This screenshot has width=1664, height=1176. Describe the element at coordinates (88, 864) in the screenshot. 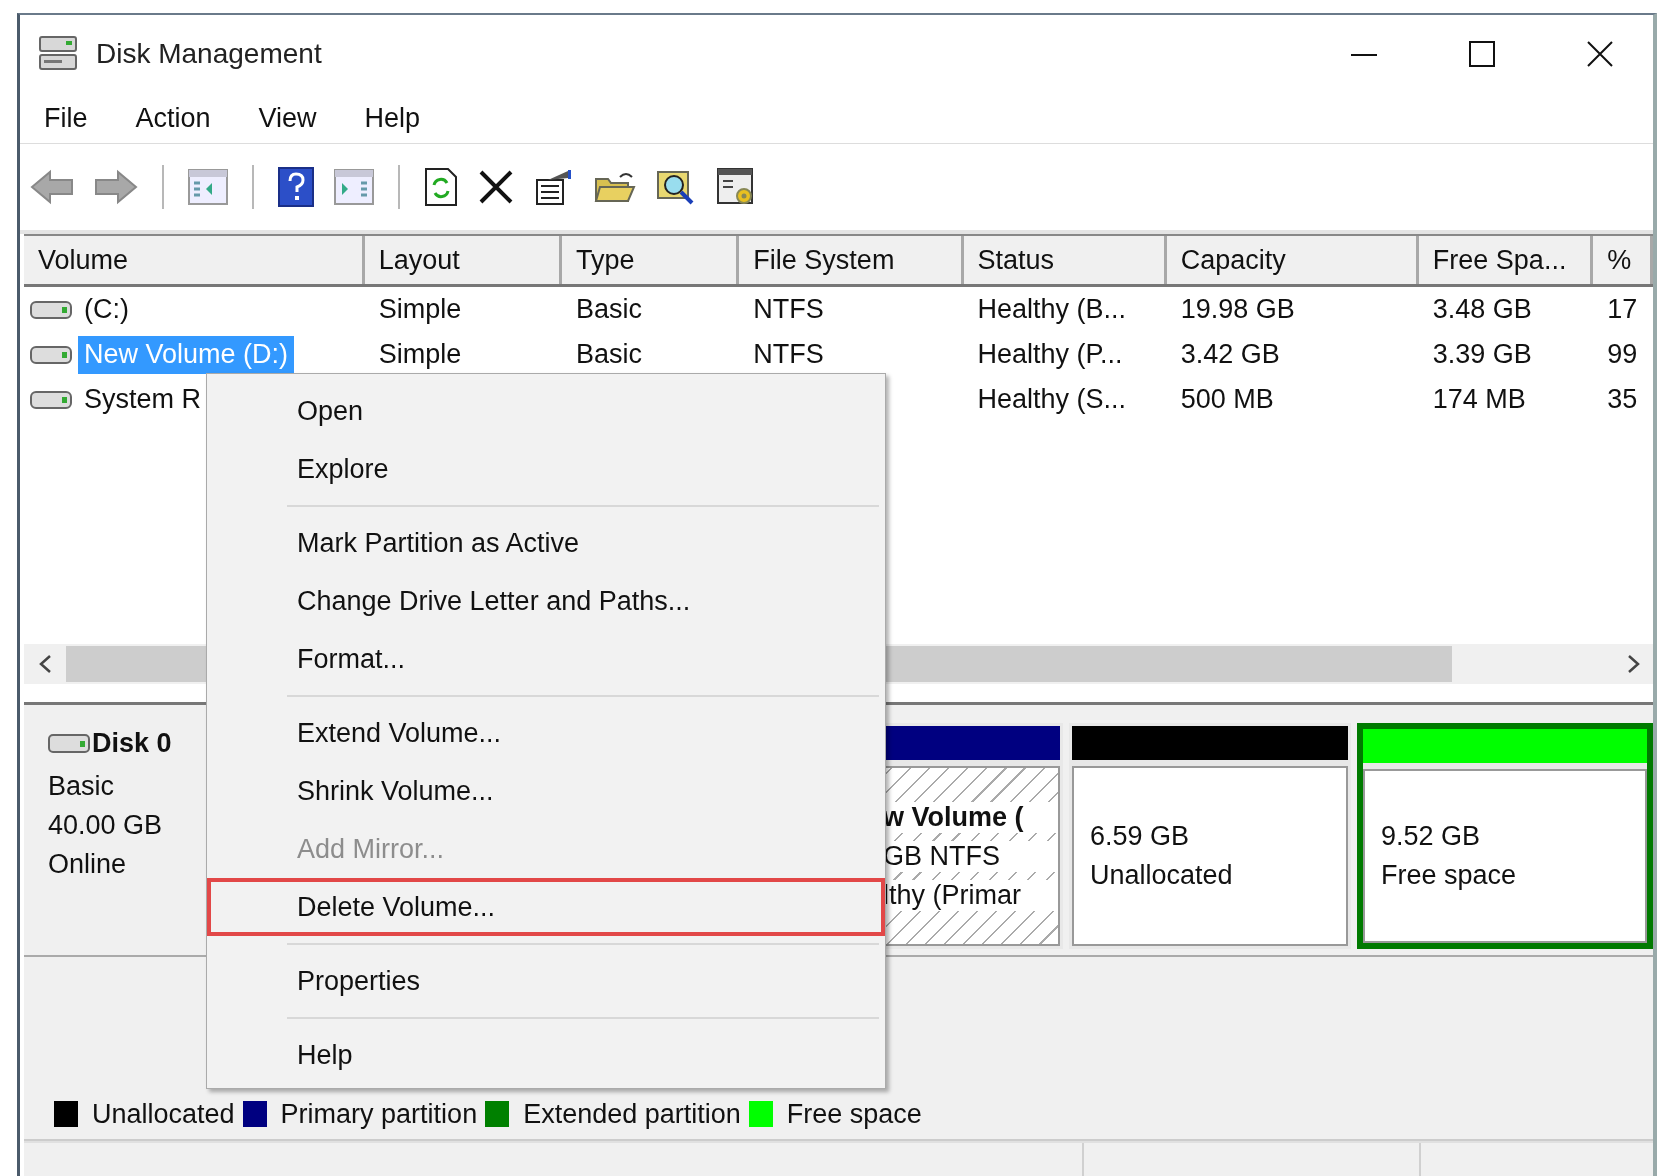

I see `disk-status: Online` at that location.